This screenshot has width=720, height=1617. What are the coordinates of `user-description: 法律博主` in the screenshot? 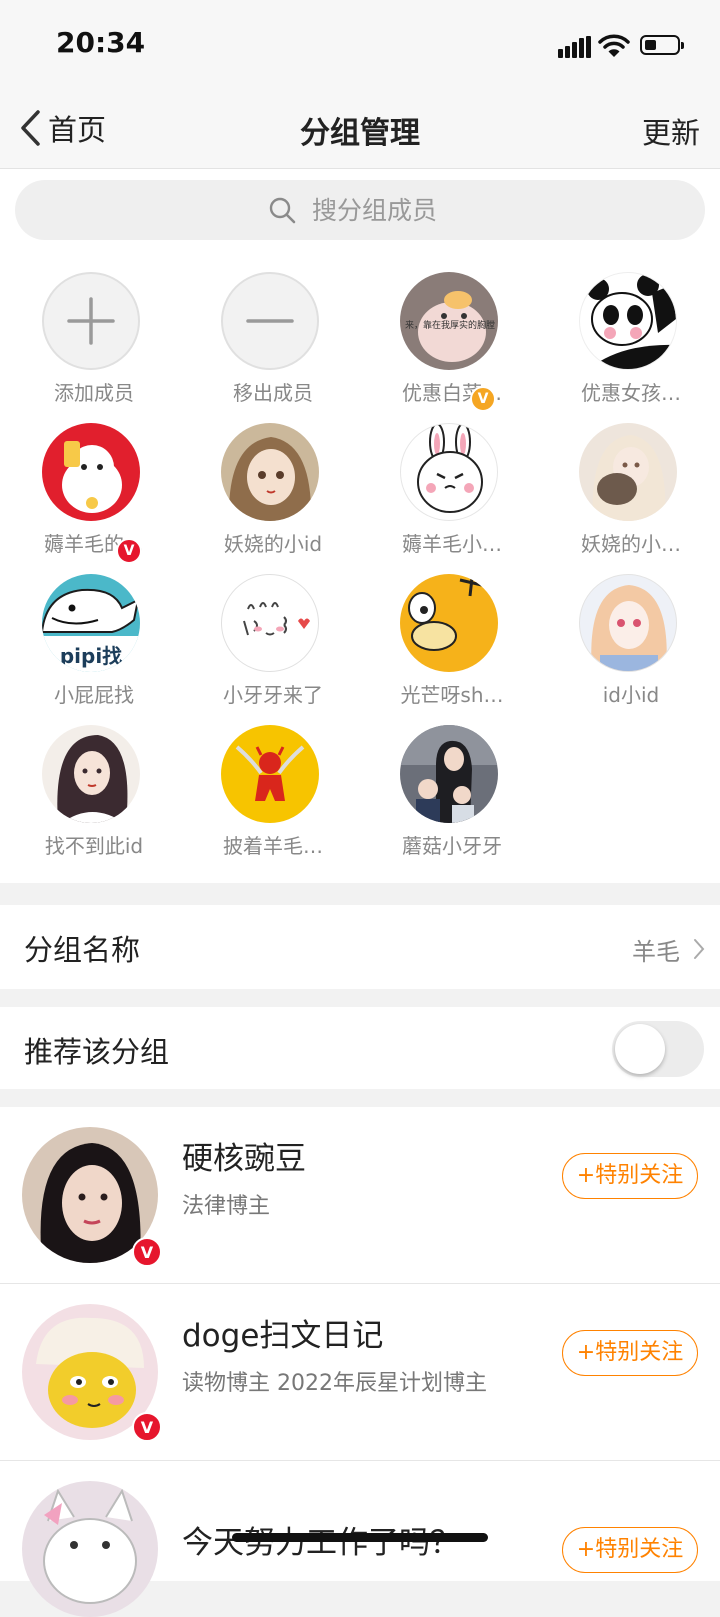 It's located at (226, 1206).